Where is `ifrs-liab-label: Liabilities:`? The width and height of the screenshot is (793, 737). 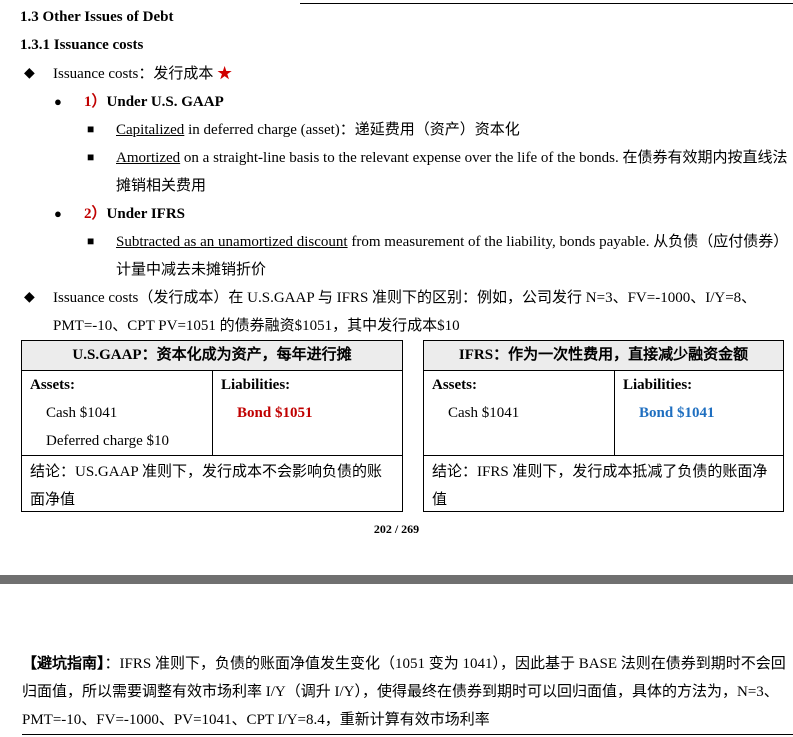 ifrs-liab-label: Liabilities: is located at coordinates (658, 385).